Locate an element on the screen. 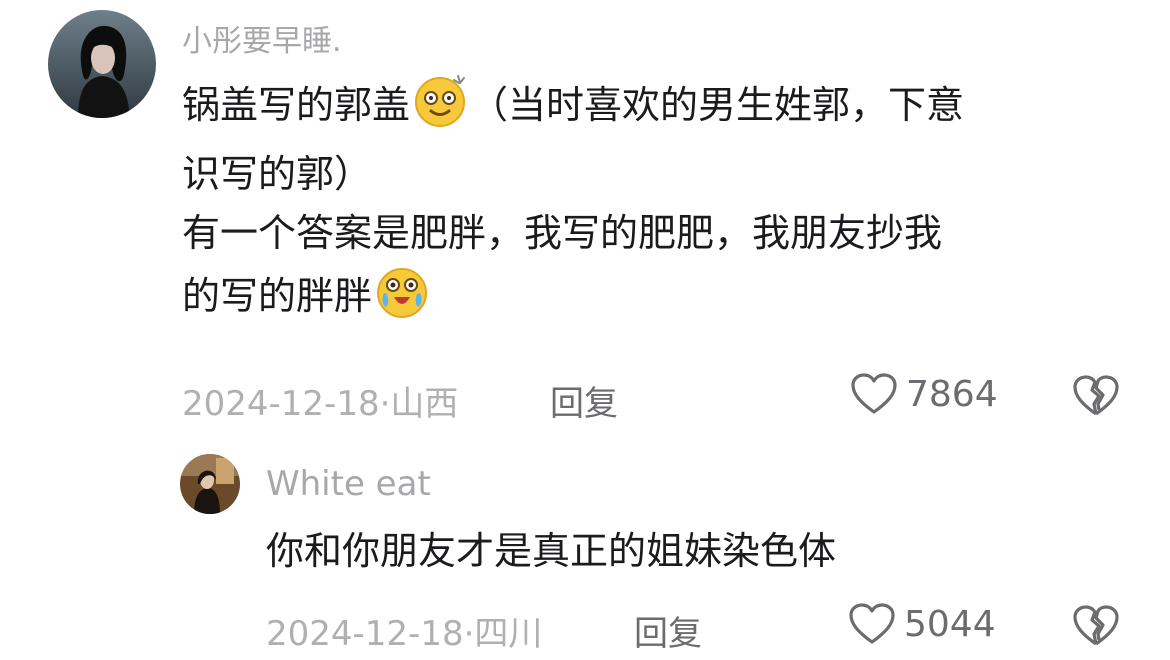 This screenshot has height=660, width=1170. dislike-button is located at coordinates (1096, 398).